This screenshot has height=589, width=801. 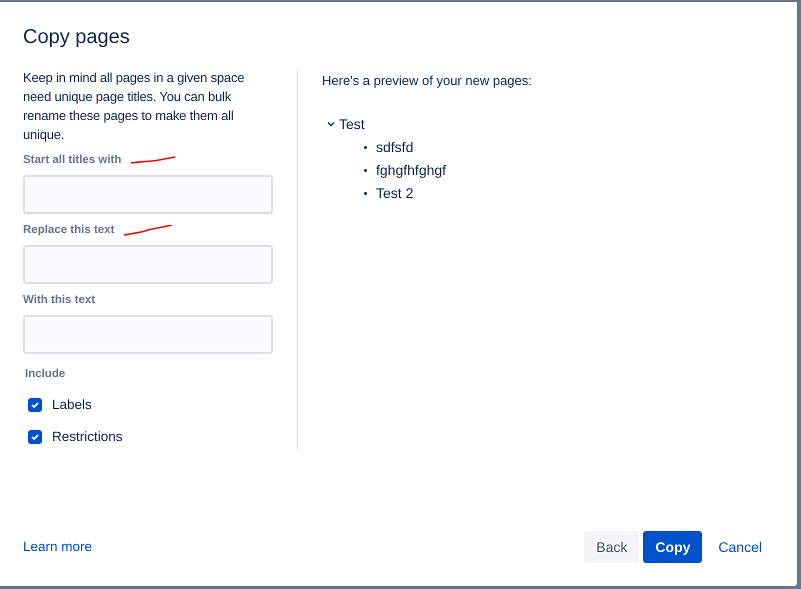 What do you see at coordinates (331, 124) in the screenshot?
I see `chevron-down-icon` at bounding box center [331, 124].